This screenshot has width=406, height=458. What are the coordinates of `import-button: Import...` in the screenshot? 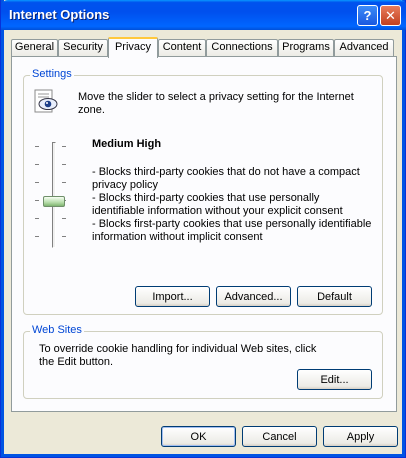 It's located at (172, 296).